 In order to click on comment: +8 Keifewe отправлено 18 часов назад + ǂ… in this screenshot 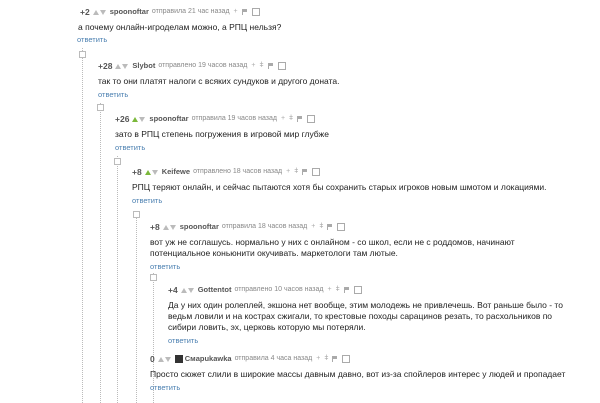, I will do `click(339, 185)`.